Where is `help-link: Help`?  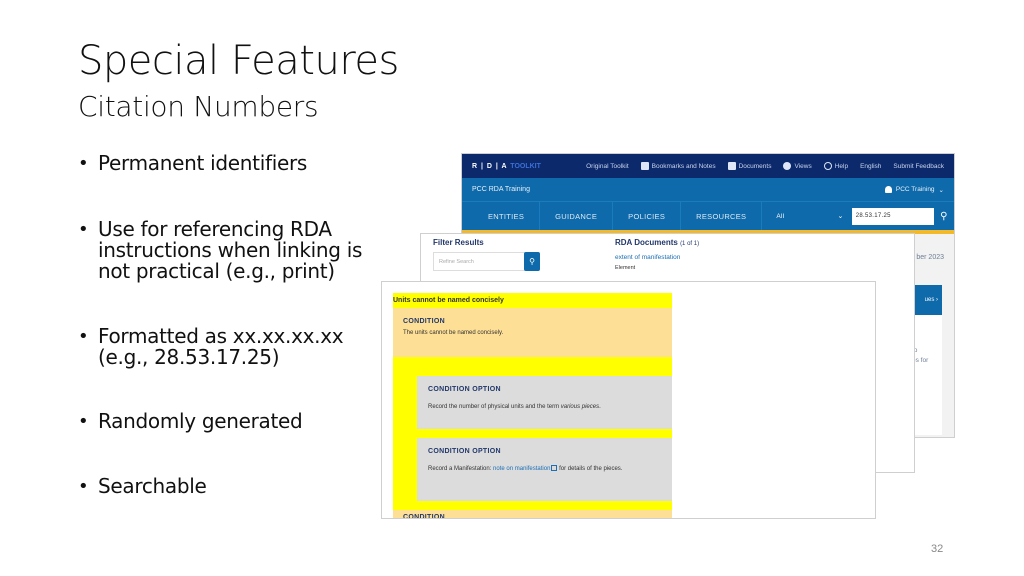 help-link: Help is located at coordinates (835, 166).